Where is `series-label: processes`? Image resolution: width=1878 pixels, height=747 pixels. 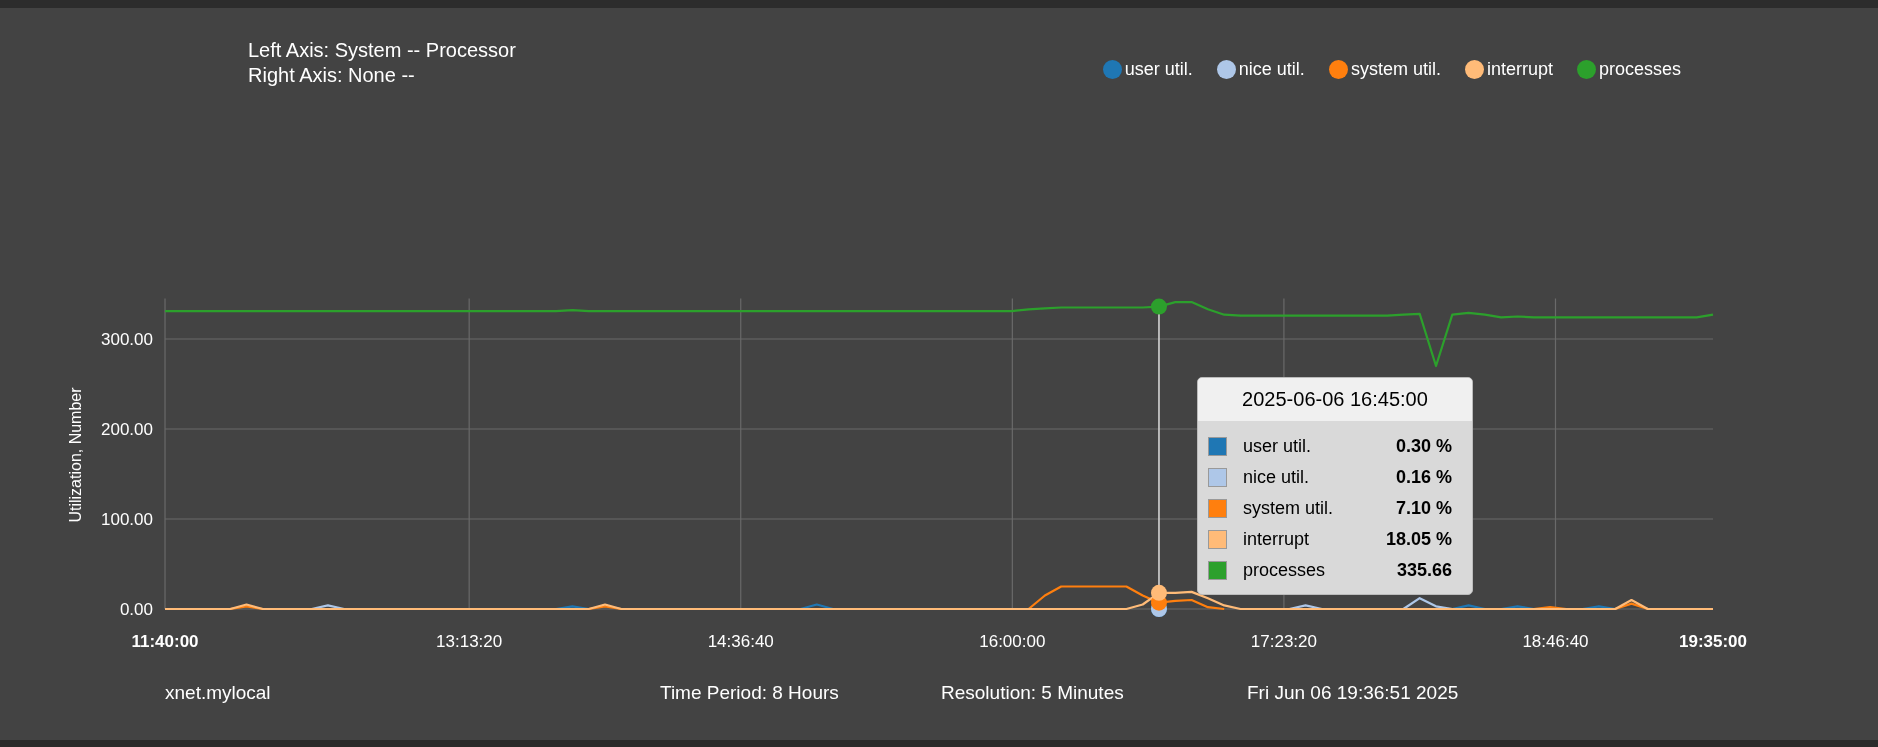 series-label: processes is located at coordinates (1284, 570).